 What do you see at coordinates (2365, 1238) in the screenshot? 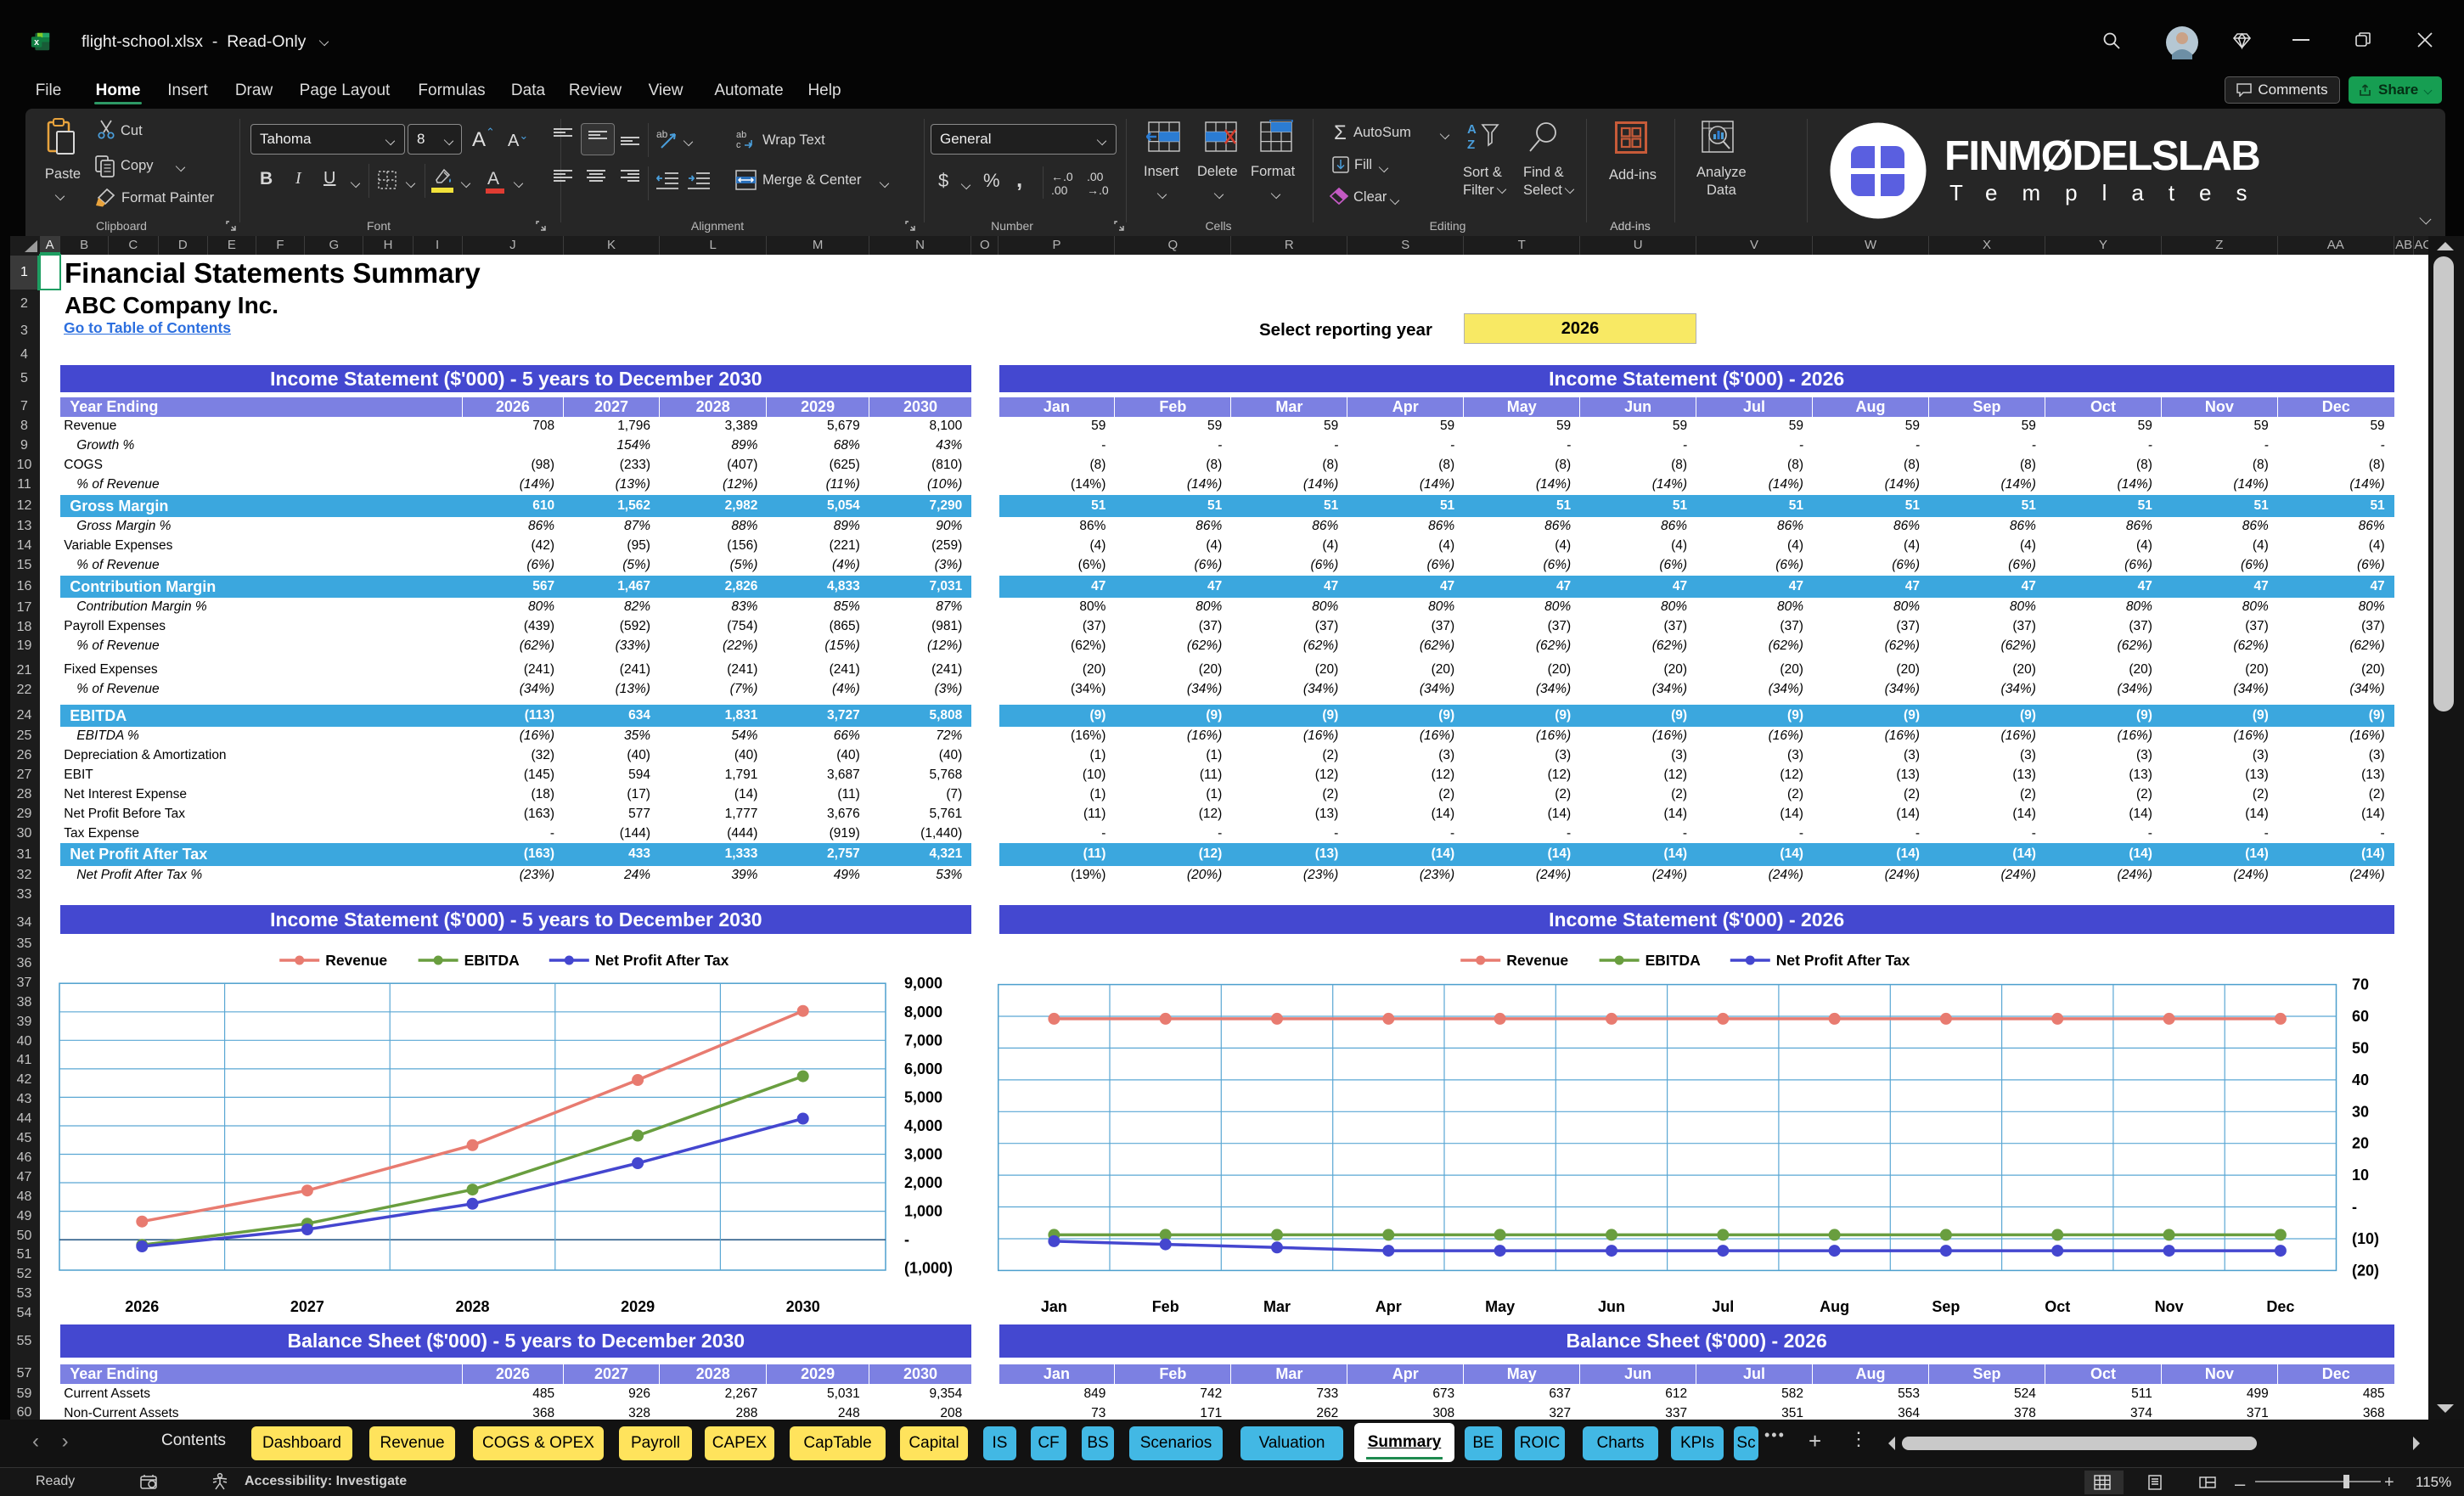
I see `svg-text: (10)` at bounding box center [2365, 1238].